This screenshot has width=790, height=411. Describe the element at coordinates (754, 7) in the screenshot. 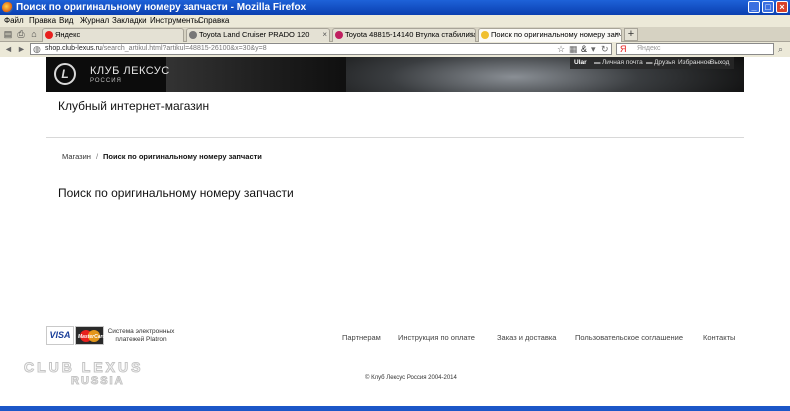

I see `minimize-button: _` at that location.